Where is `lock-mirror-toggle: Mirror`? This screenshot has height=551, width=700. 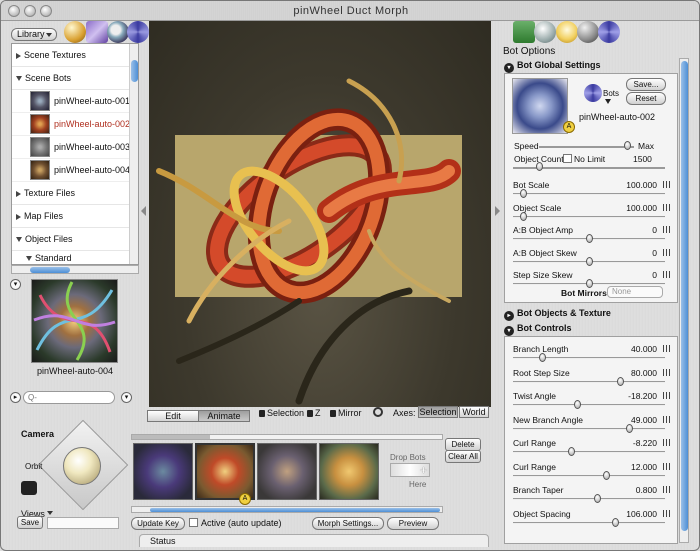
lock-mirror-toggle: Mirror is located at coordinates (346, 413).